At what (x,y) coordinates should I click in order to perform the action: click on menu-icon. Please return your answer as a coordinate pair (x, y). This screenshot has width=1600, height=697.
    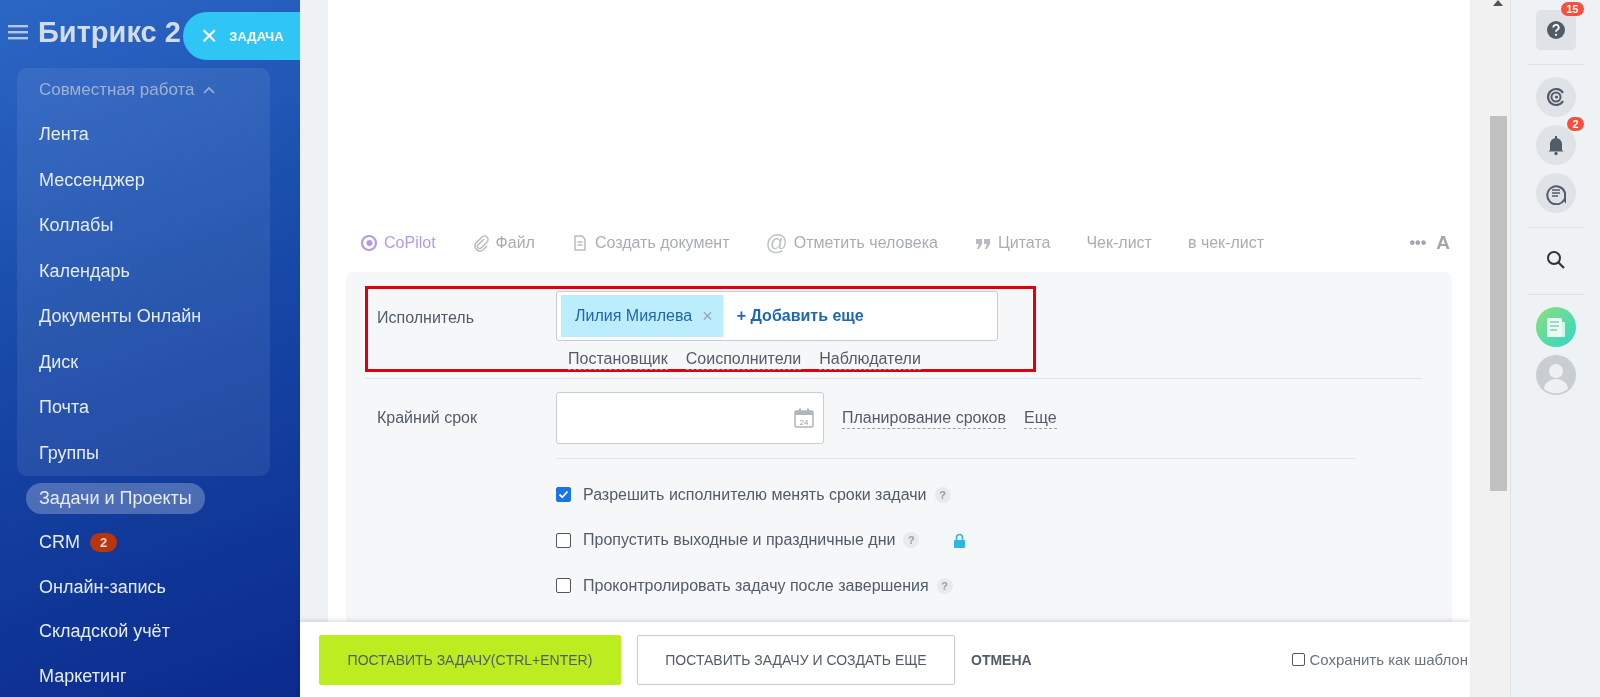
    Looking at the image, I should click on (18, 32).